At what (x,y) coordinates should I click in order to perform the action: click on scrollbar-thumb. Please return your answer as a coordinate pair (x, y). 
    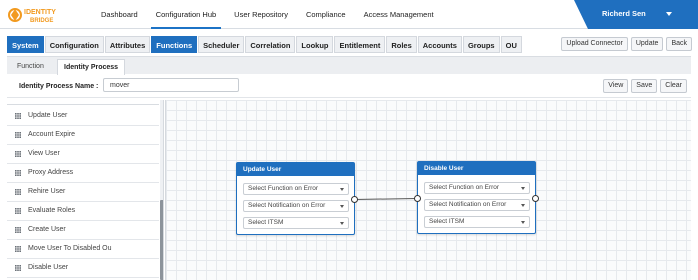
    Looking at the image, I should click on (161, 240).